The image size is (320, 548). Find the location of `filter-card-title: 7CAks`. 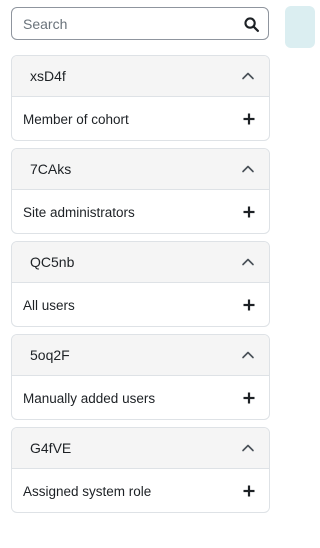

filter-card-title: 7CAks is located at coordinates (51, 169).